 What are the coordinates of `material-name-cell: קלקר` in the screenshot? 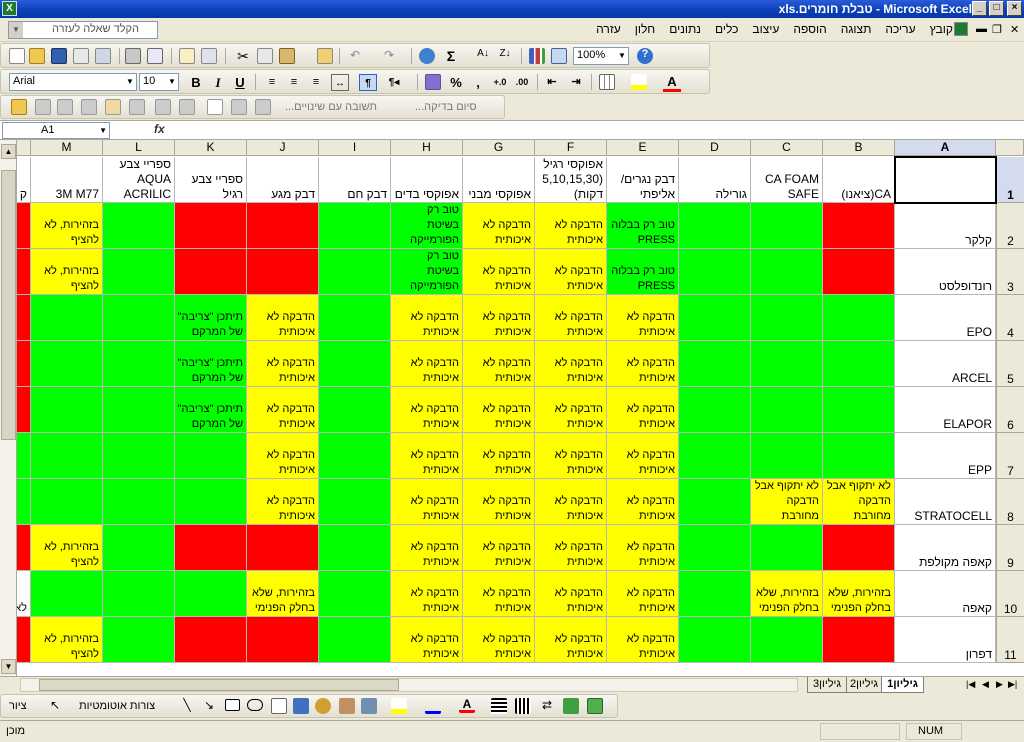 It's located at (945, 226).